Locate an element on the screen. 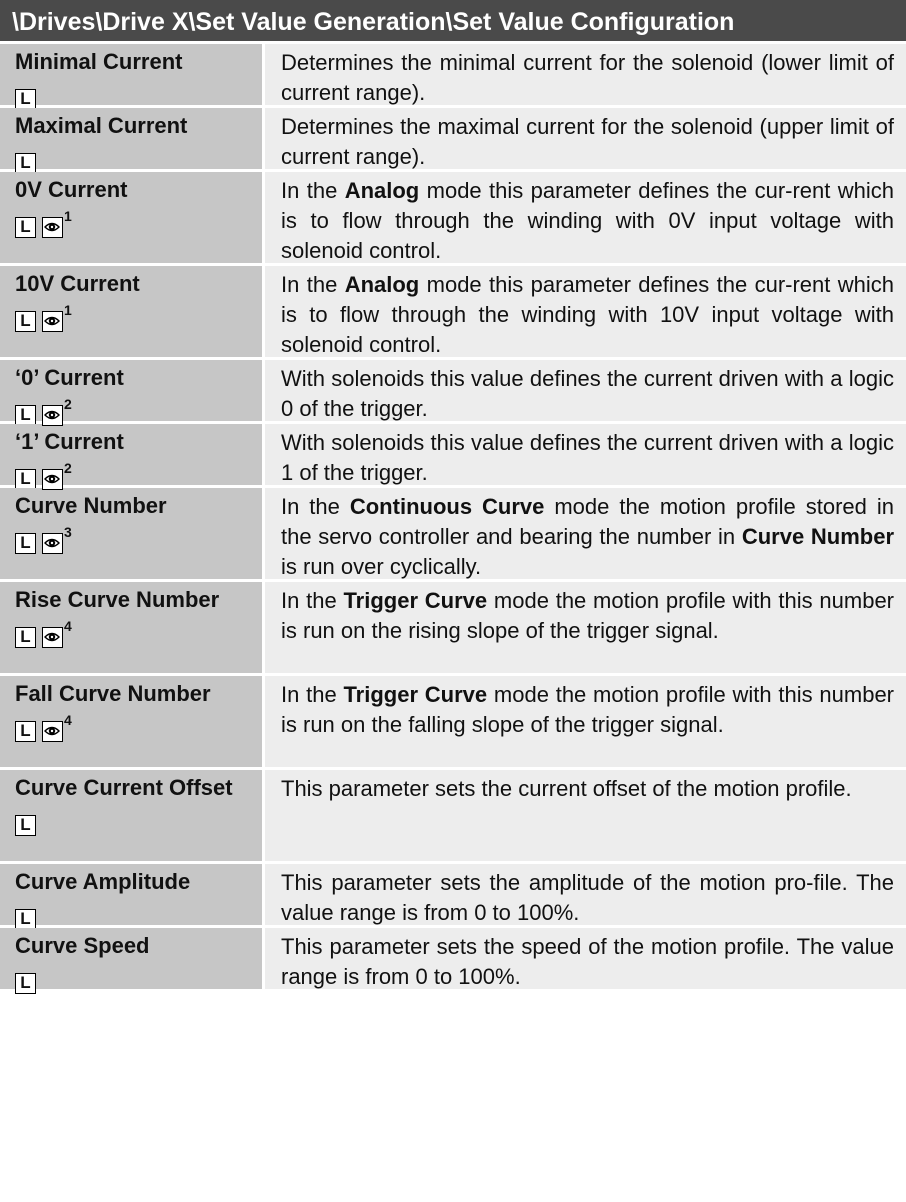 This screenshot has width=906, height=1202. parameter-name-cell: Curve Number L 3 is located at coordinates (132, 533).